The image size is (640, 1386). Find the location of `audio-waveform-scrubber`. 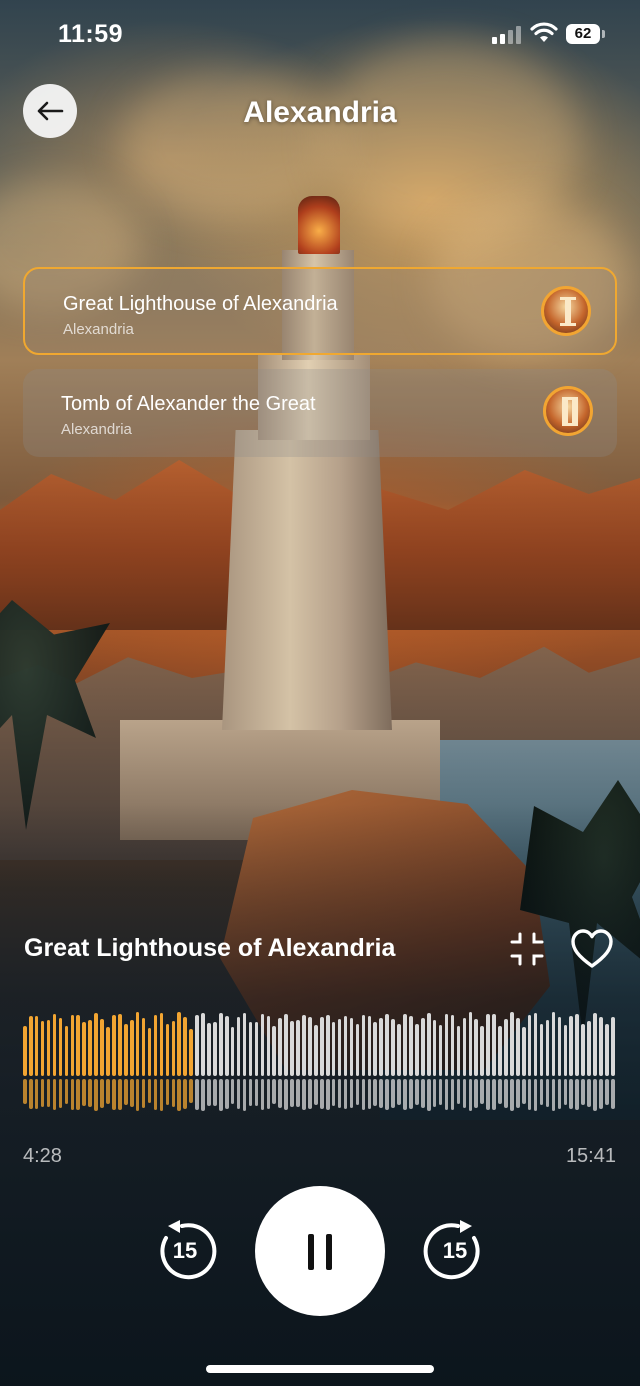

audio-waveform-scrubber is located at coordinates (320, 1064).